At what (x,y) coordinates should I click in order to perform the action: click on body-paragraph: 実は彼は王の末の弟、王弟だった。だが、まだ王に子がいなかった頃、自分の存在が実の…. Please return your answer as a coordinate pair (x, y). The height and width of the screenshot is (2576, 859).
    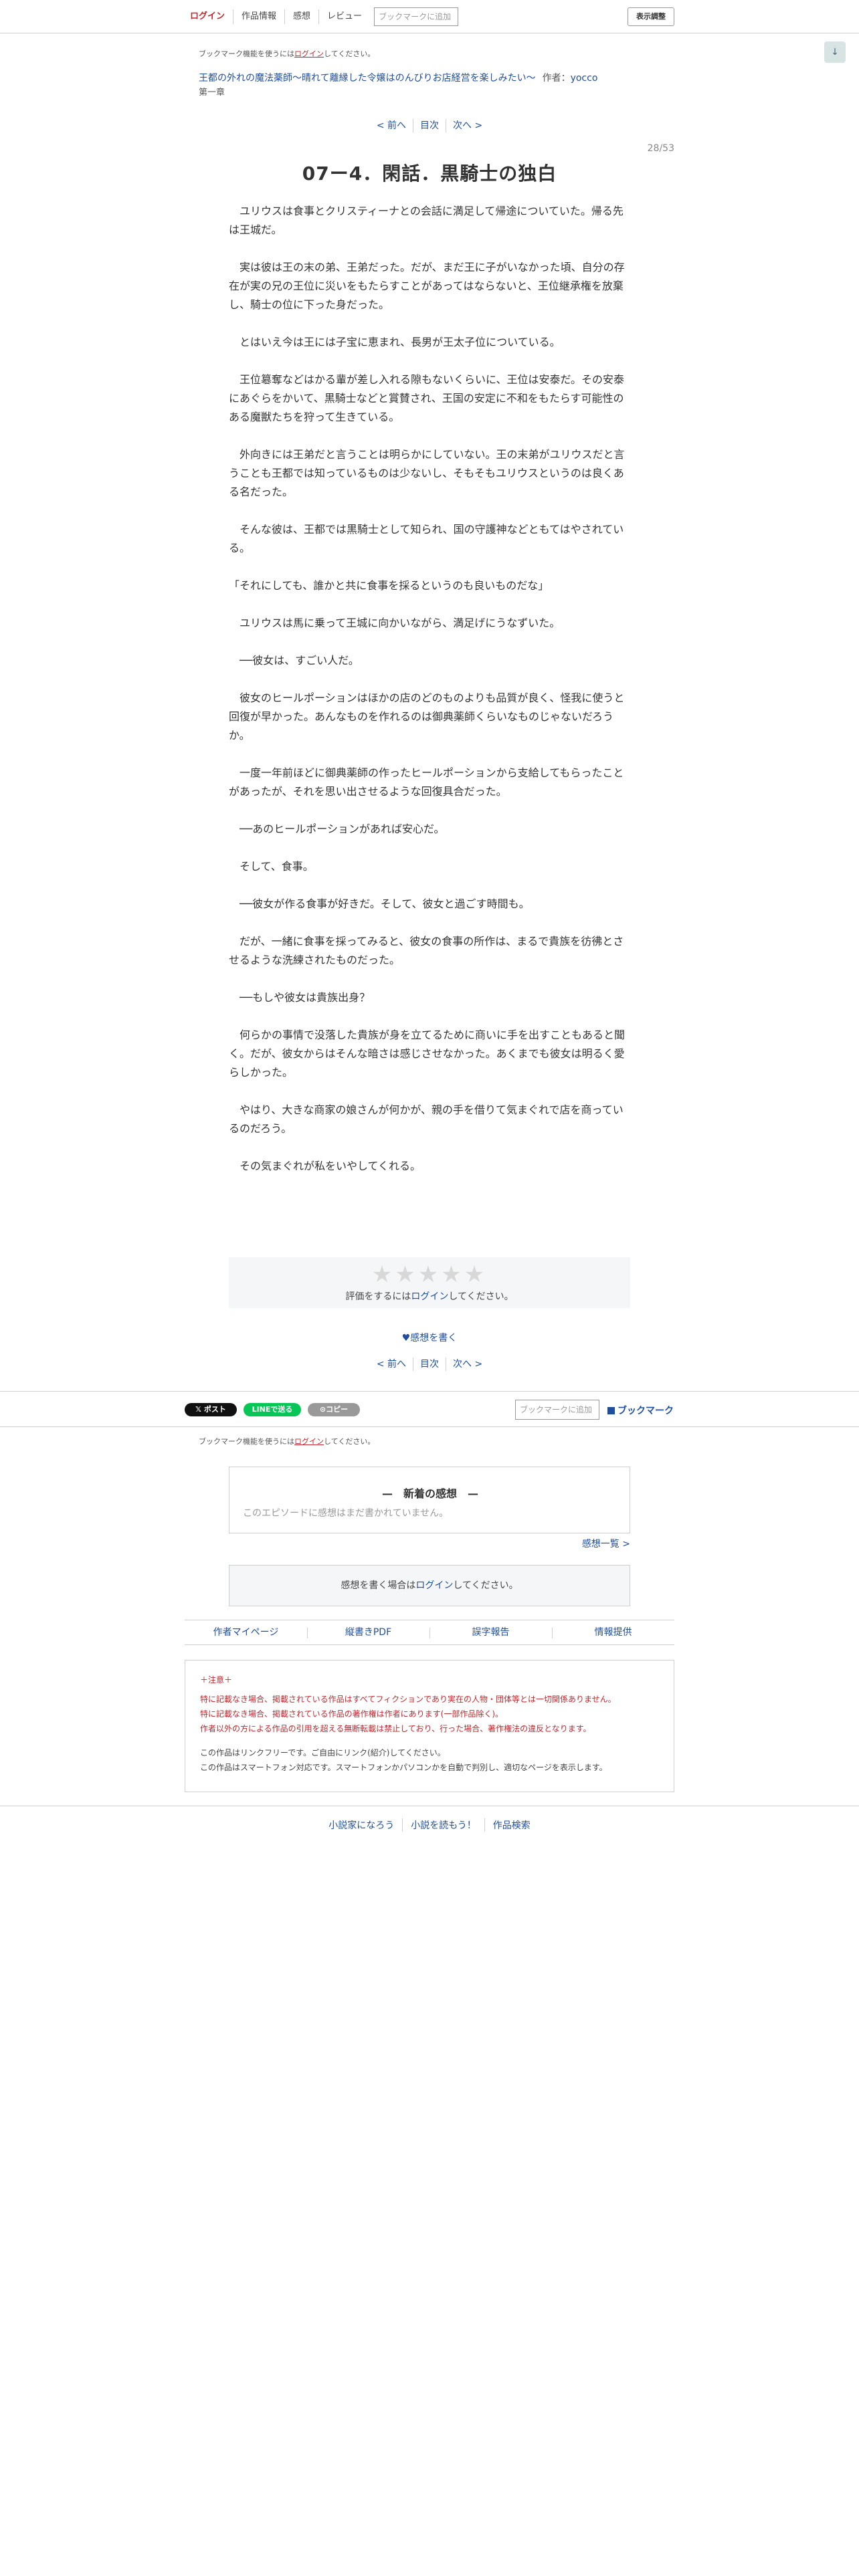
    Looking at the image, I should click on (427, 286).